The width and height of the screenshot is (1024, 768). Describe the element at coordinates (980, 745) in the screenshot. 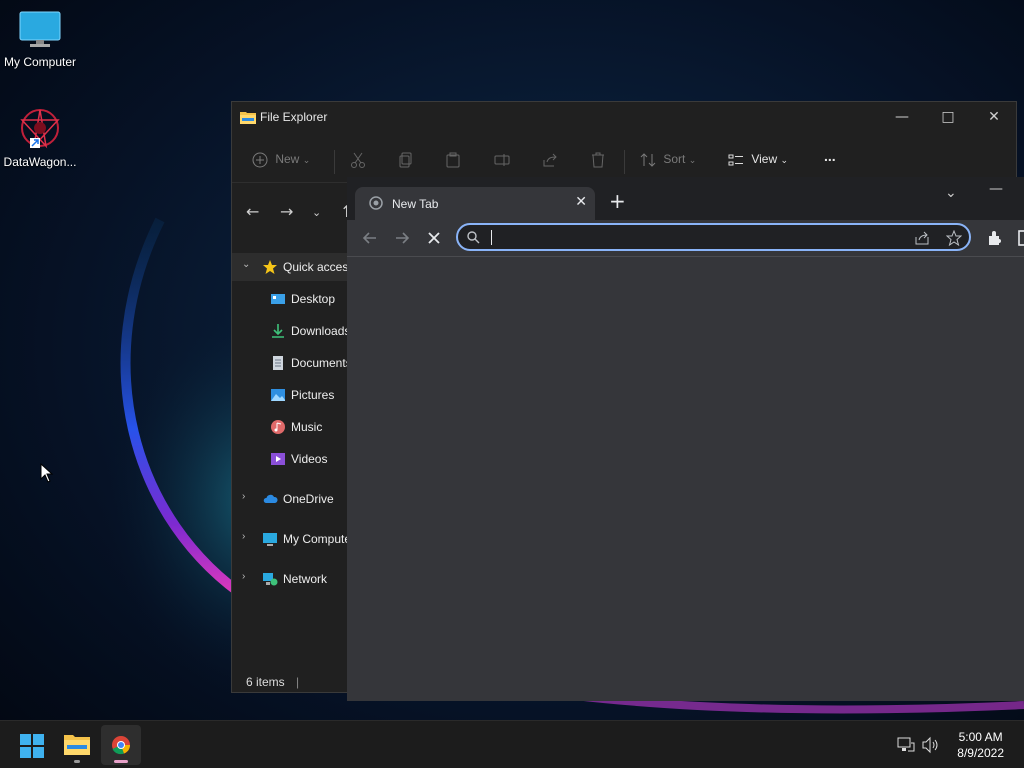

I see `taskbar-clock: 5:00 AM 8/9/2022` at that location.